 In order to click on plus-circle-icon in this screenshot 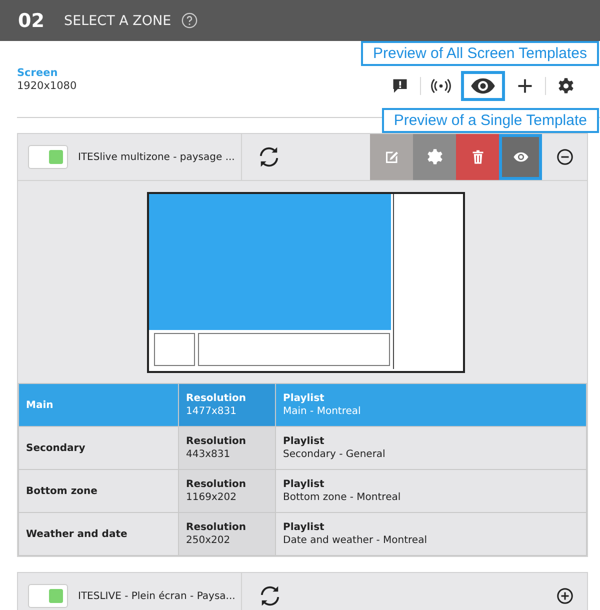, I will do `click(565, 596)`.